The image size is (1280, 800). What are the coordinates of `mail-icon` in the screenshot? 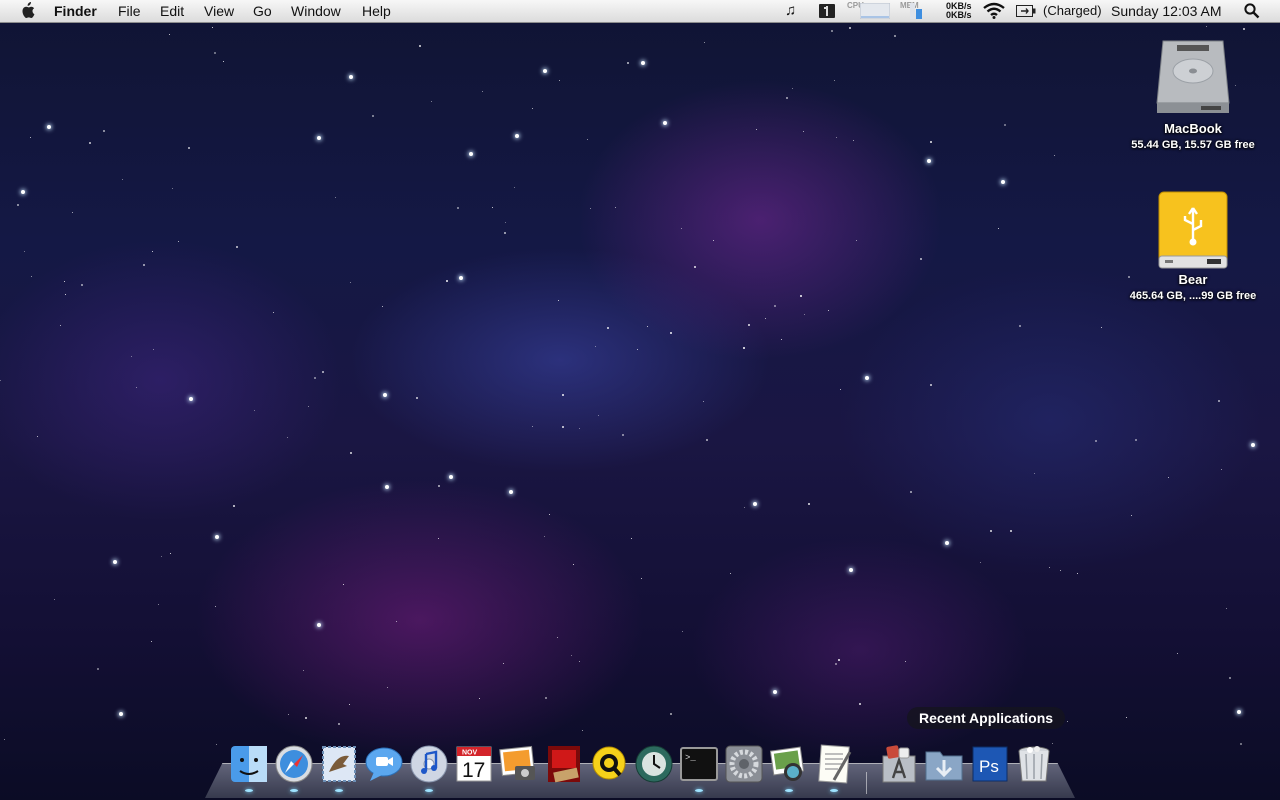 It's located at (339, 764).